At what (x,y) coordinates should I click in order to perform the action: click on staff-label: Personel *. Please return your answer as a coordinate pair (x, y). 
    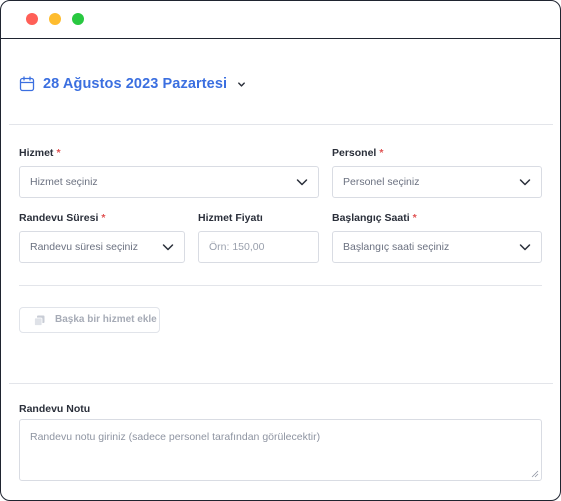
    Looking at the image, I should click on (358, 153).